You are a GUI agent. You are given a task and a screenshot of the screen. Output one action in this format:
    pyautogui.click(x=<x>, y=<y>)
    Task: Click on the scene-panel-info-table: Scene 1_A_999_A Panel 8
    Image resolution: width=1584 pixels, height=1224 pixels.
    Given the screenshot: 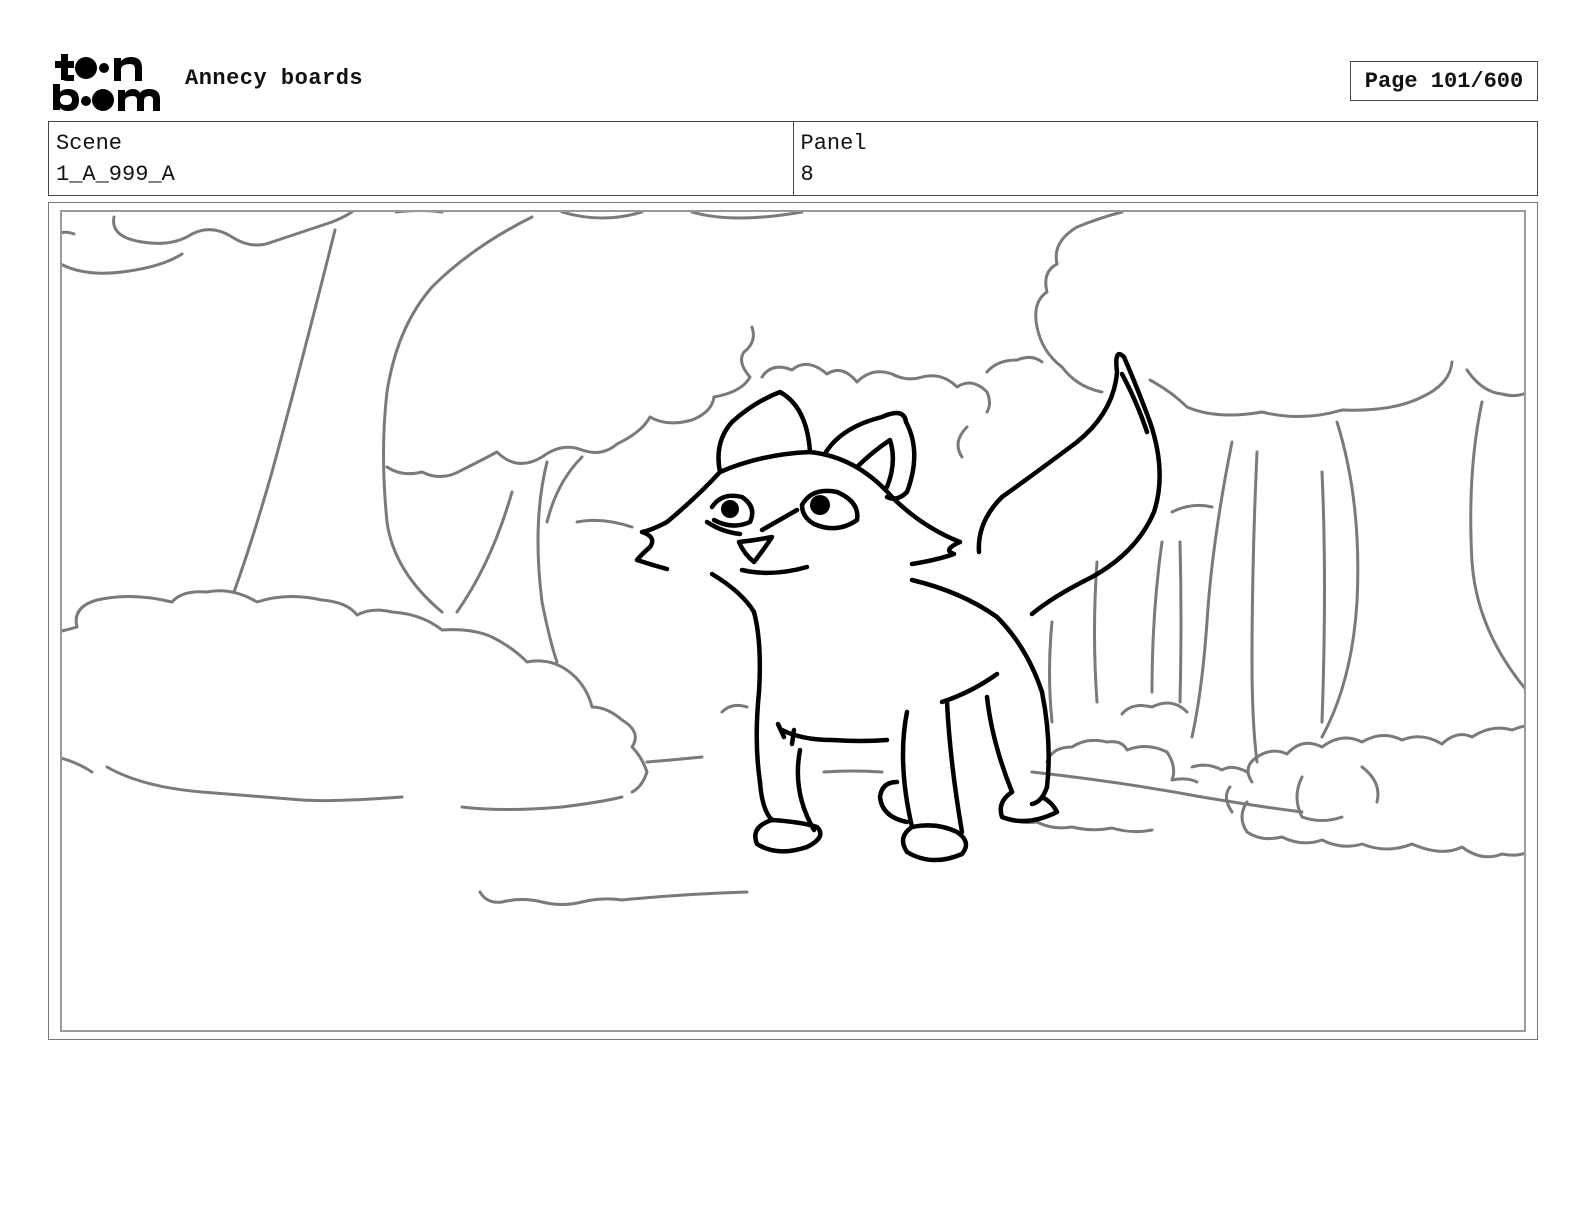 What is the action you would take?
    pyautogui.click(x=793, y=158)
    